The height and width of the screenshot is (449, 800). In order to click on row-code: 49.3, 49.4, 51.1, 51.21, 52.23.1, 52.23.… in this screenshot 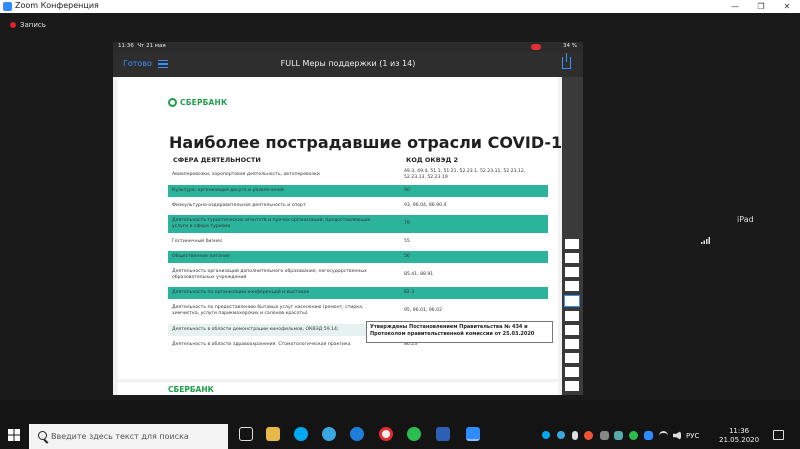, I will do `click(465, 174)`.